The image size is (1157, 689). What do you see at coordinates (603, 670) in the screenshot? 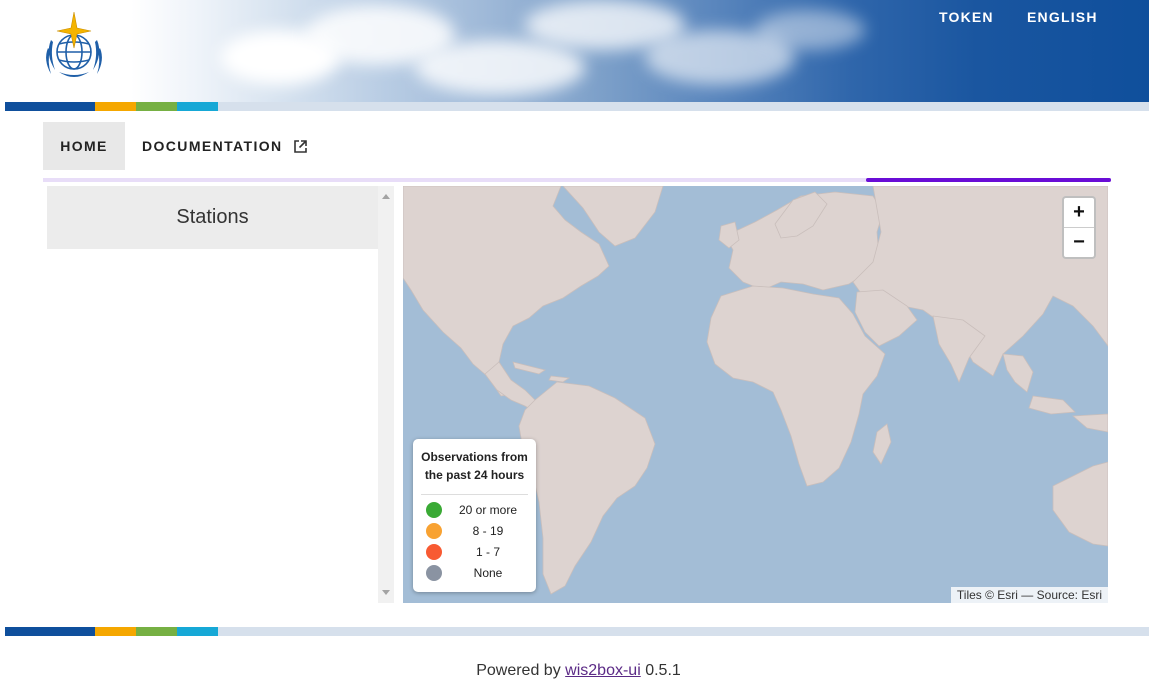
I see `wis2box-ui-link: wis2box-ui` at bounding box center [603, 670].